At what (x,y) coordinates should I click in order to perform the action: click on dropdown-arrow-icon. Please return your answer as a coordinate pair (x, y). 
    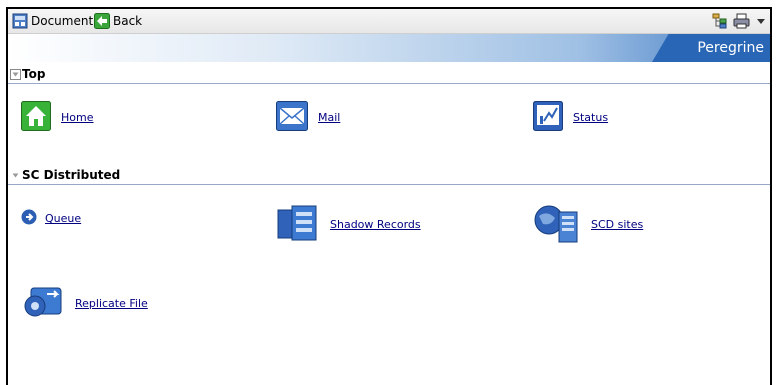
    Looking at the image, I should click on (761, 21).